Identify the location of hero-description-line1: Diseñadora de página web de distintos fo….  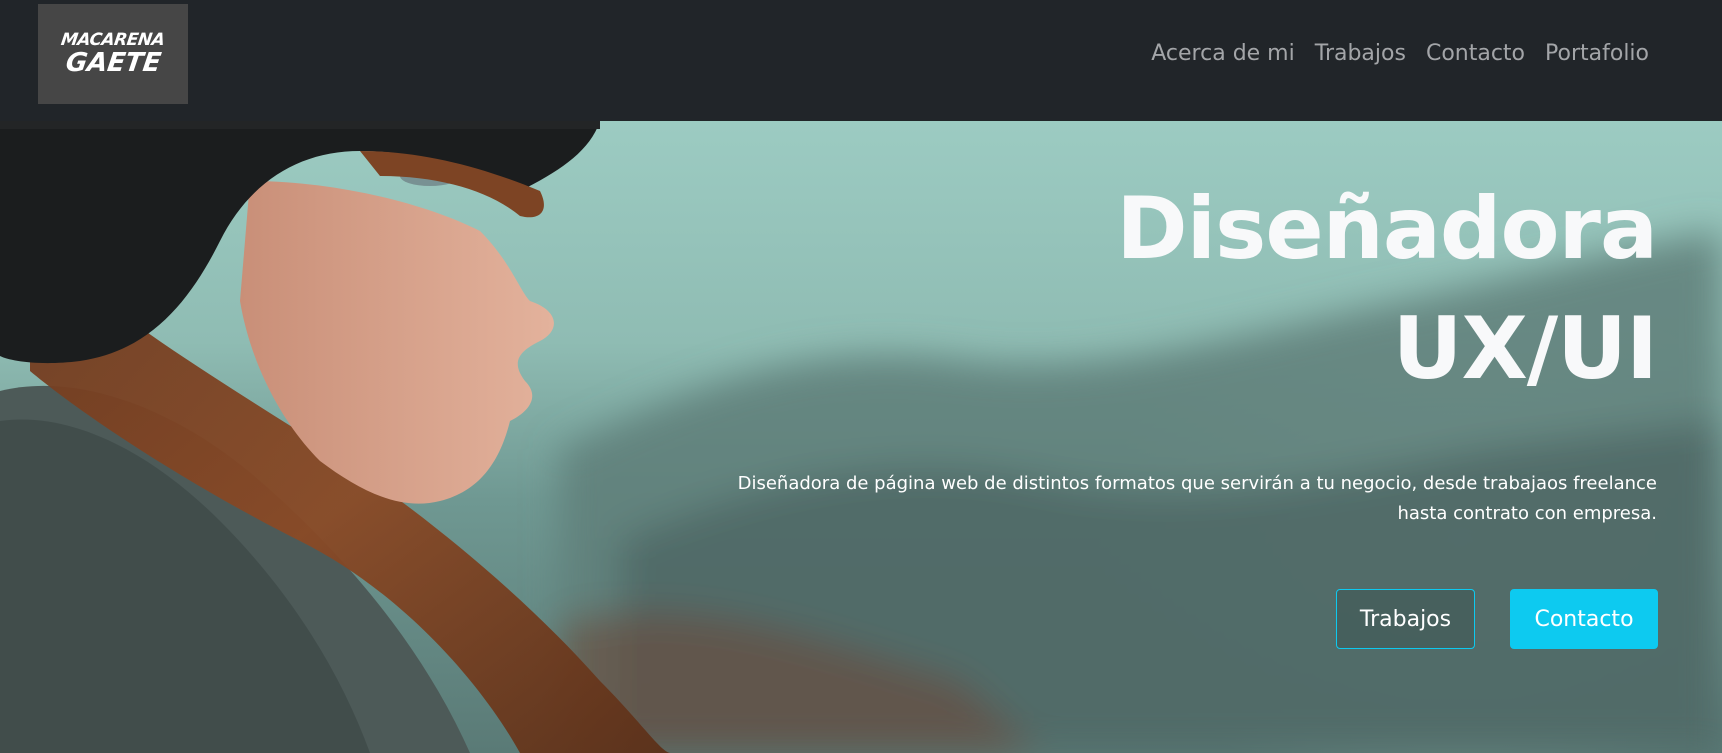
(1197, 483).